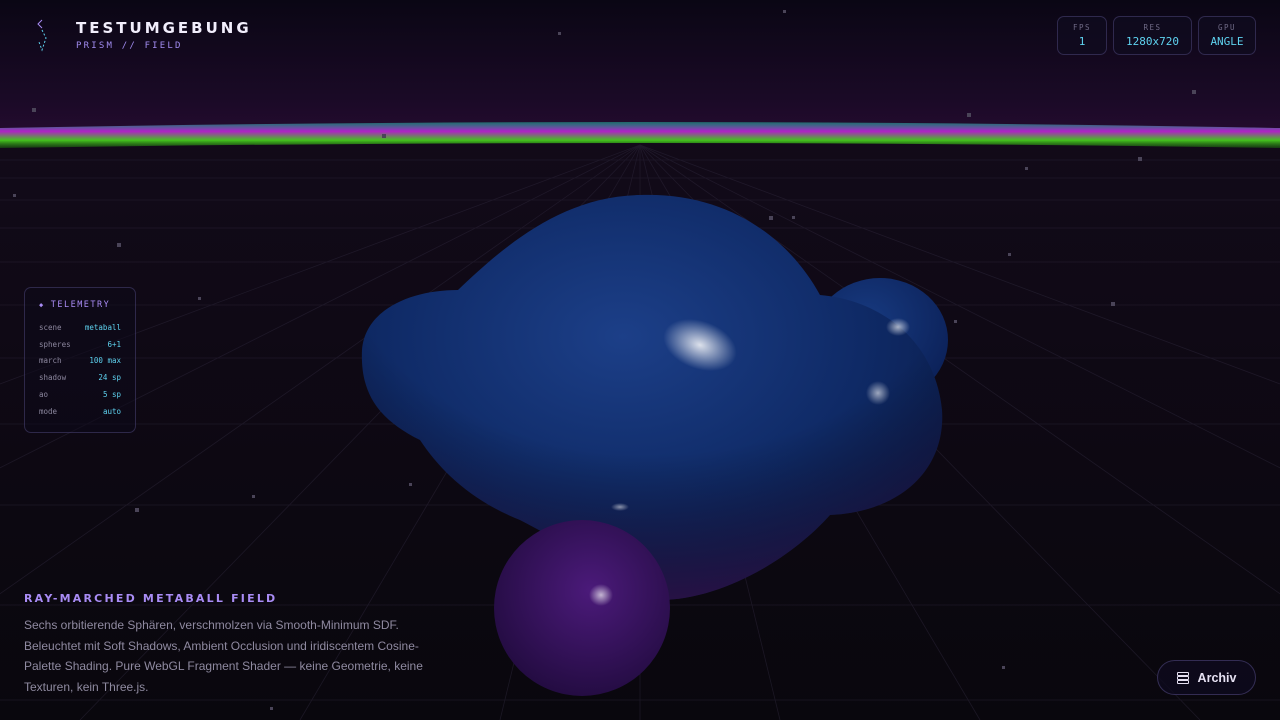  I want to click on telemetry-row: shadow 24 sp, so click(80, 377).